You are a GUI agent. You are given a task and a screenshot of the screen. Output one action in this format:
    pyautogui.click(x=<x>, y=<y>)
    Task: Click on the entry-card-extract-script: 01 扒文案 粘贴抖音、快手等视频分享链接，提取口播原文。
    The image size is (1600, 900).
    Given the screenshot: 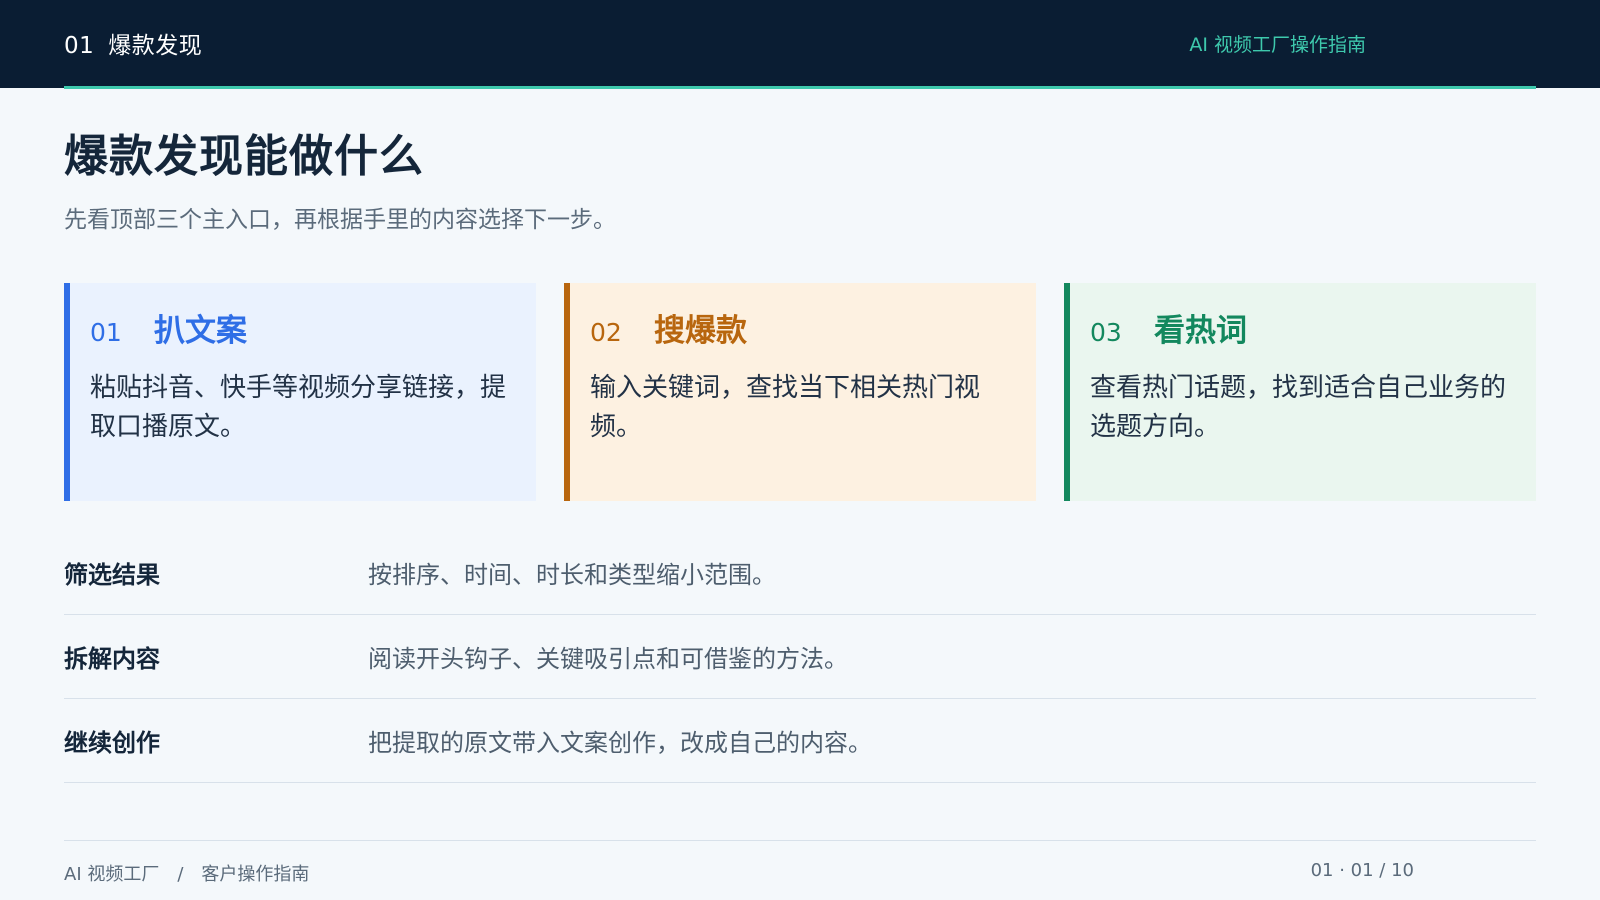 What is the action you would take?
    pyautogui.click(x=300, y=392)
    